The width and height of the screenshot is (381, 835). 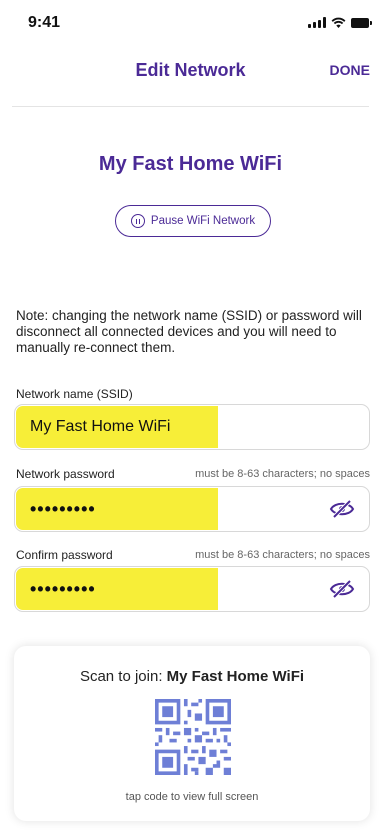 What do you see at coordinates (74, 394) in the screenshot?
I see `ssid-label: Network name (SSID)` at bounding box center [74, 394].